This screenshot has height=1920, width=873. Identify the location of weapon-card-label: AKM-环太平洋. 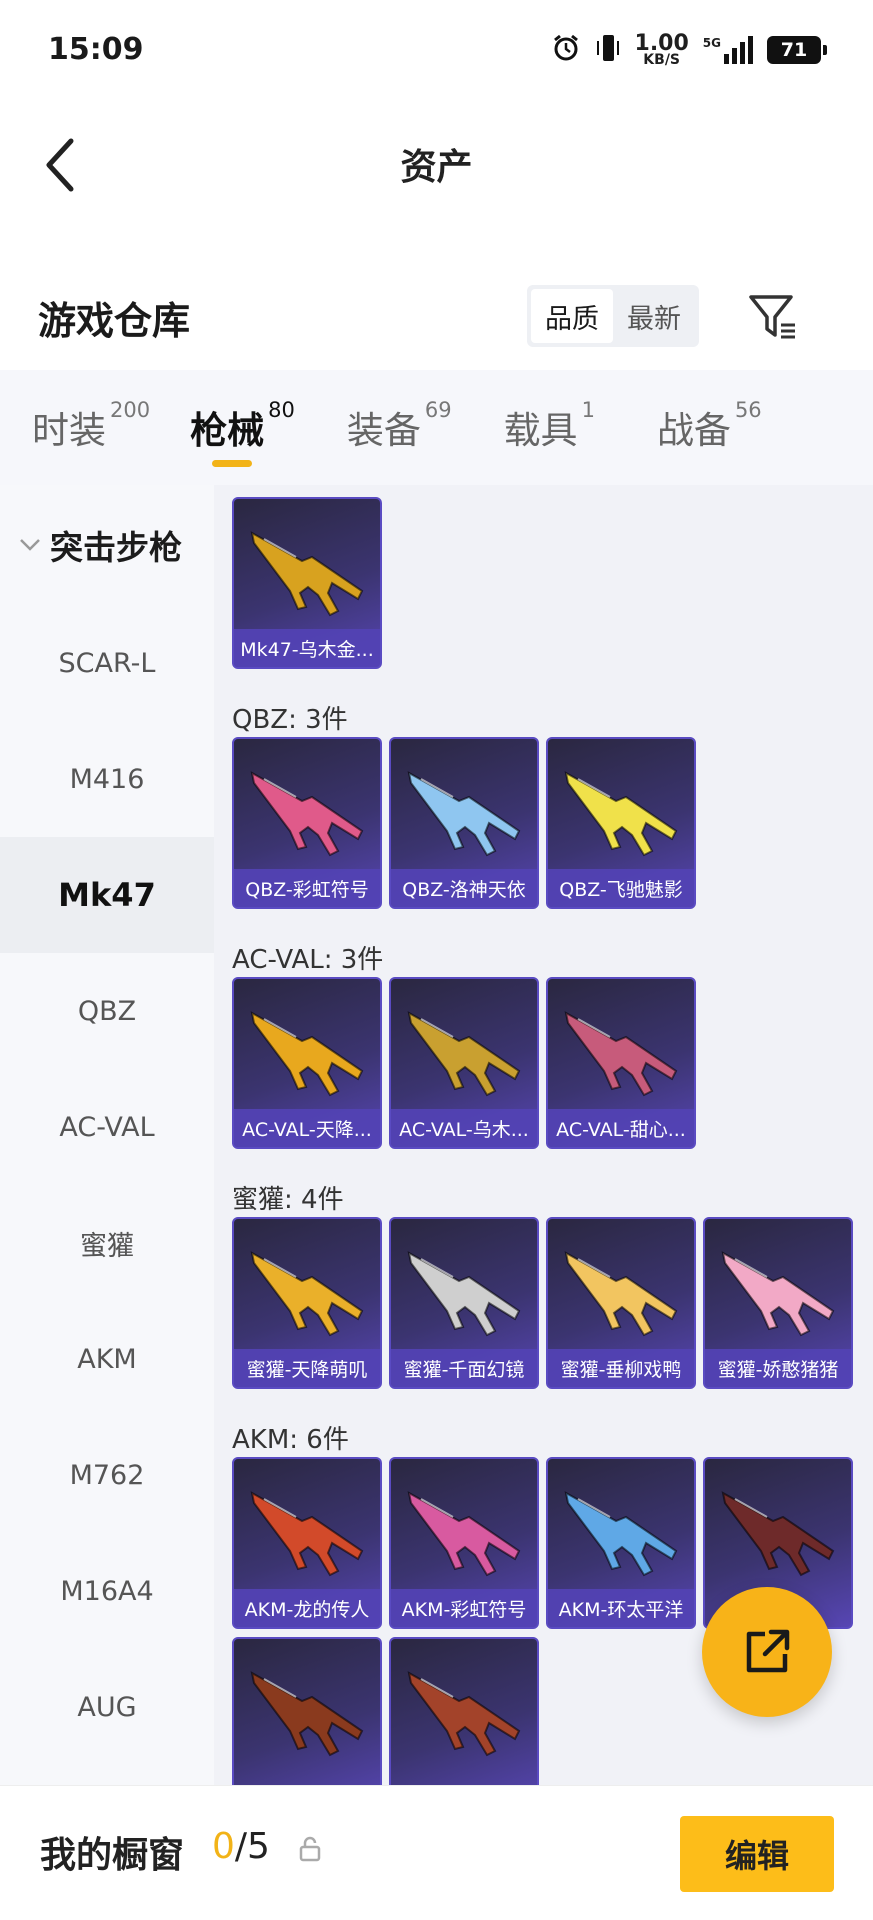
(621, 1608).